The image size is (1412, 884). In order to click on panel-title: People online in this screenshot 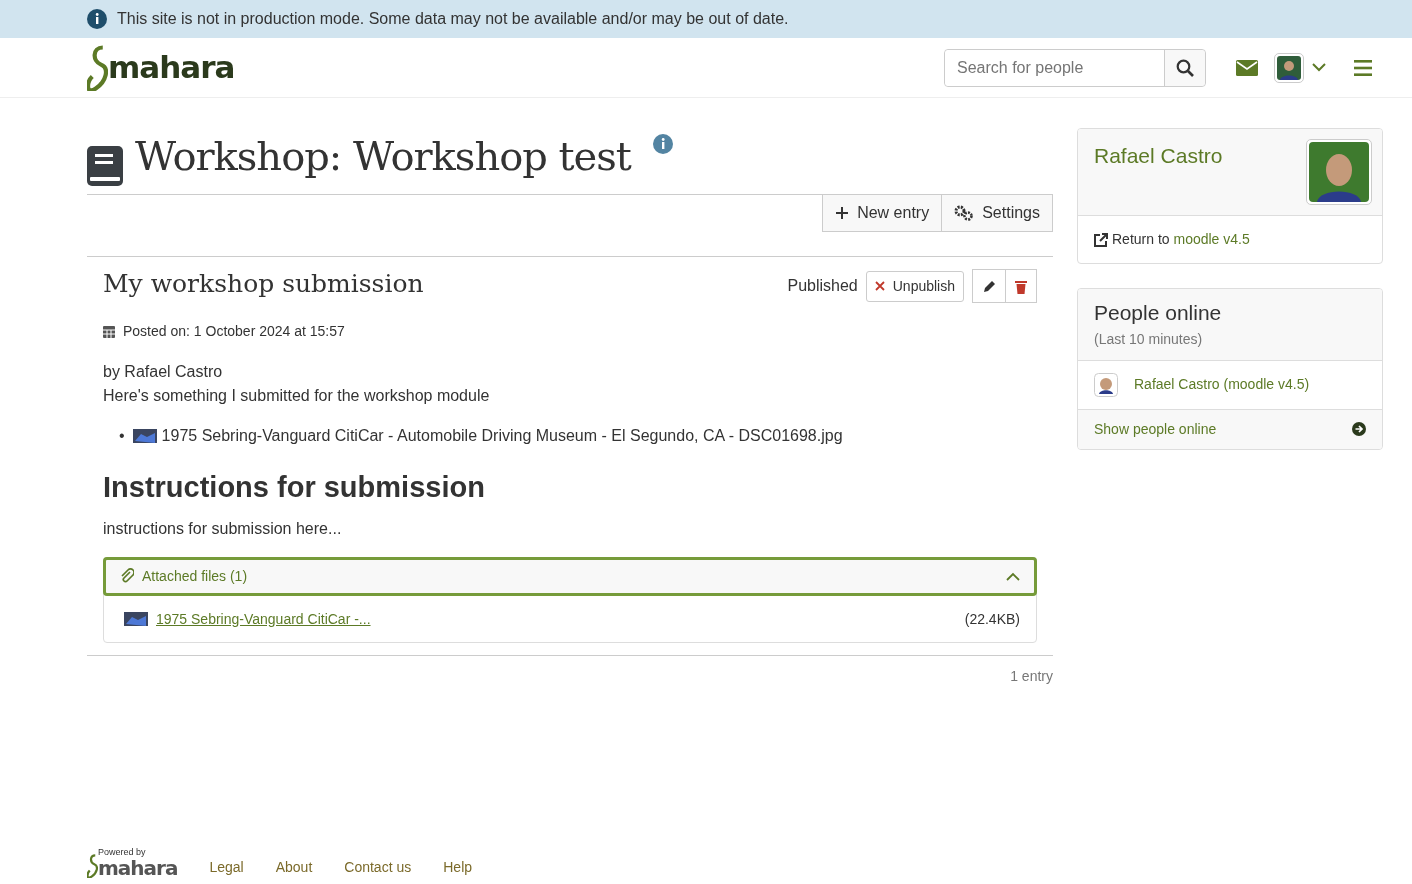, I will do `click(1158, 313)`.